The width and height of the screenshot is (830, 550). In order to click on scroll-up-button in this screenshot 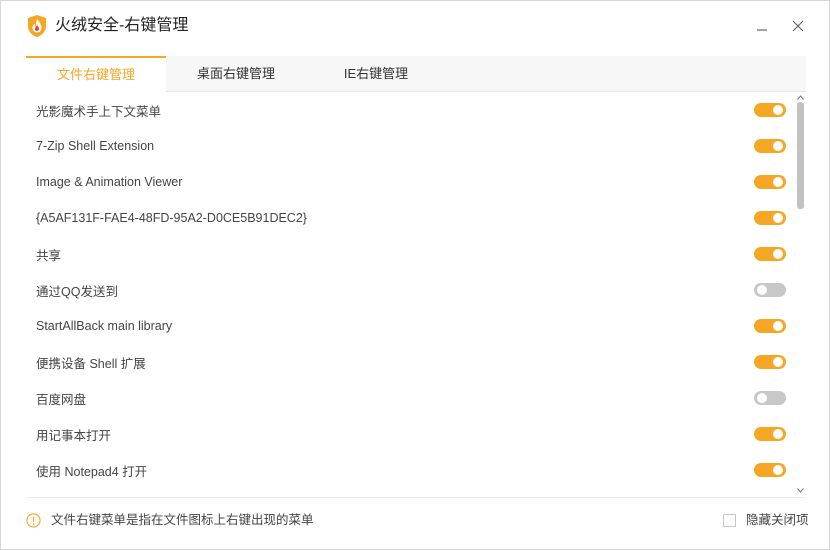, I will do `click(800, 97)`.